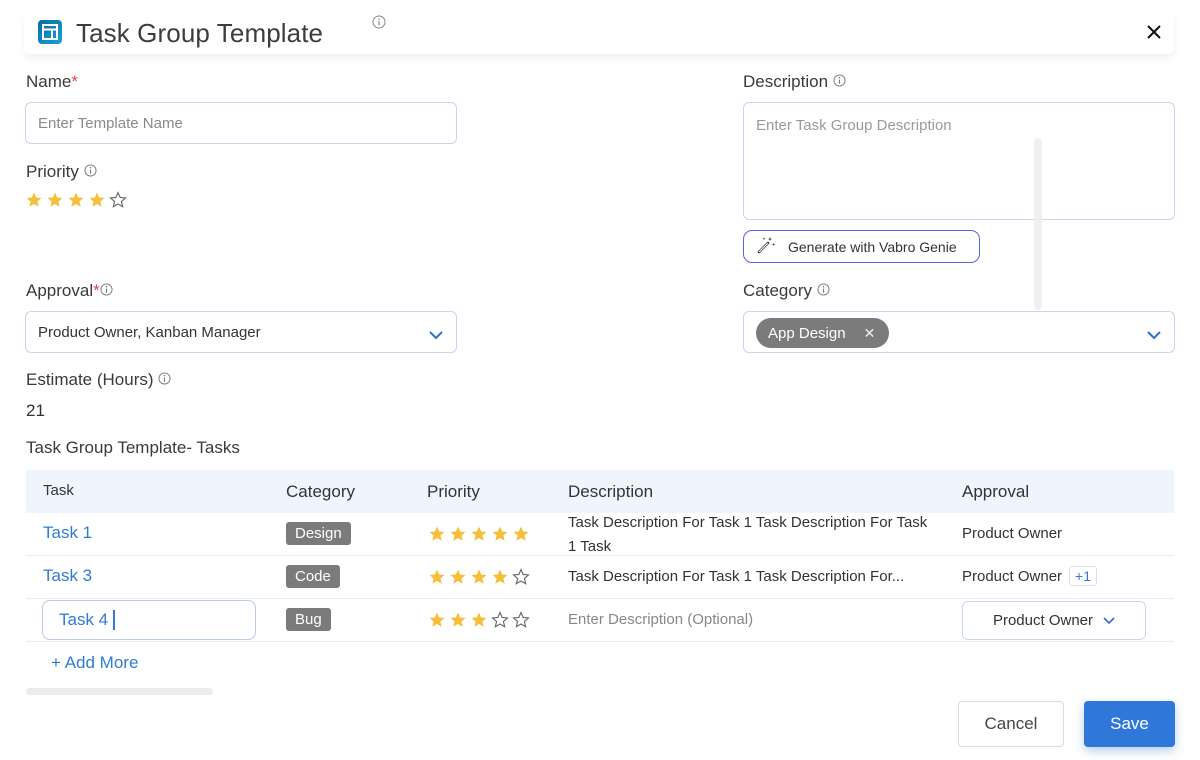 This screenshot has height=760, width=1200. I want to click on name-label-text: Name, so click(49, 81).